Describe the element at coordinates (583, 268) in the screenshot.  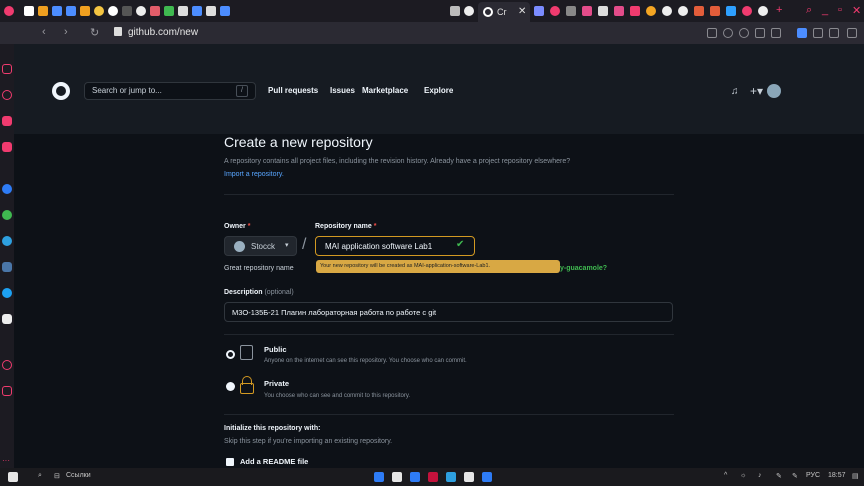
I see `suggested-name-link: y-guacamole?` at that location.